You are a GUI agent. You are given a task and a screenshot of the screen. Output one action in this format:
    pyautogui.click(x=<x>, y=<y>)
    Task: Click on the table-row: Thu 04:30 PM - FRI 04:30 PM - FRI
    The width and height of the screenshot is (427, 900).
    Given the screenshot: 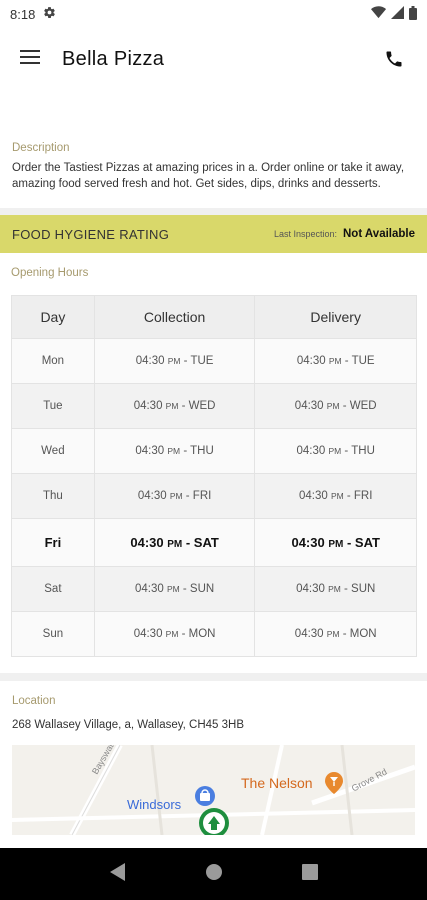 What is the action you would take?
    pyautogui.click(x=214, y=496)
    